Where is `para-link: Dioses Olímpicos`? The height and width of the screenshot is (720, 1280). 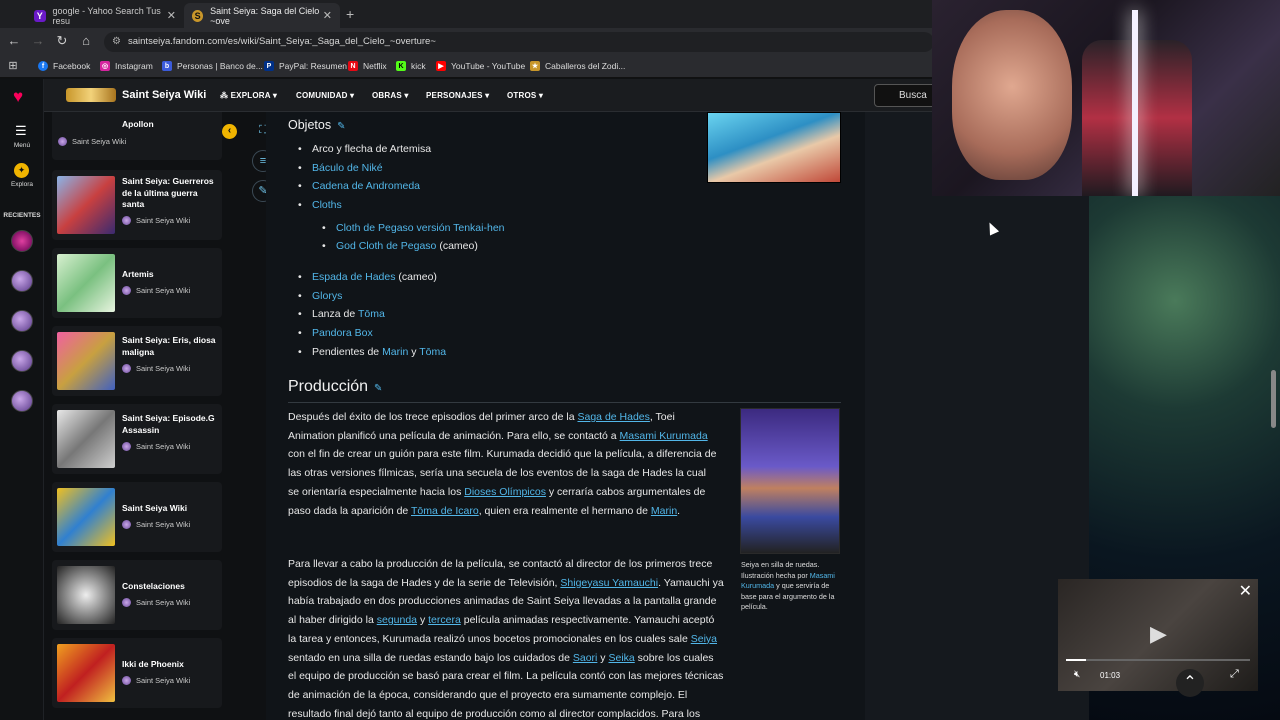
para-link: Dioses Olímpicos is located at coordinates (505, 492).